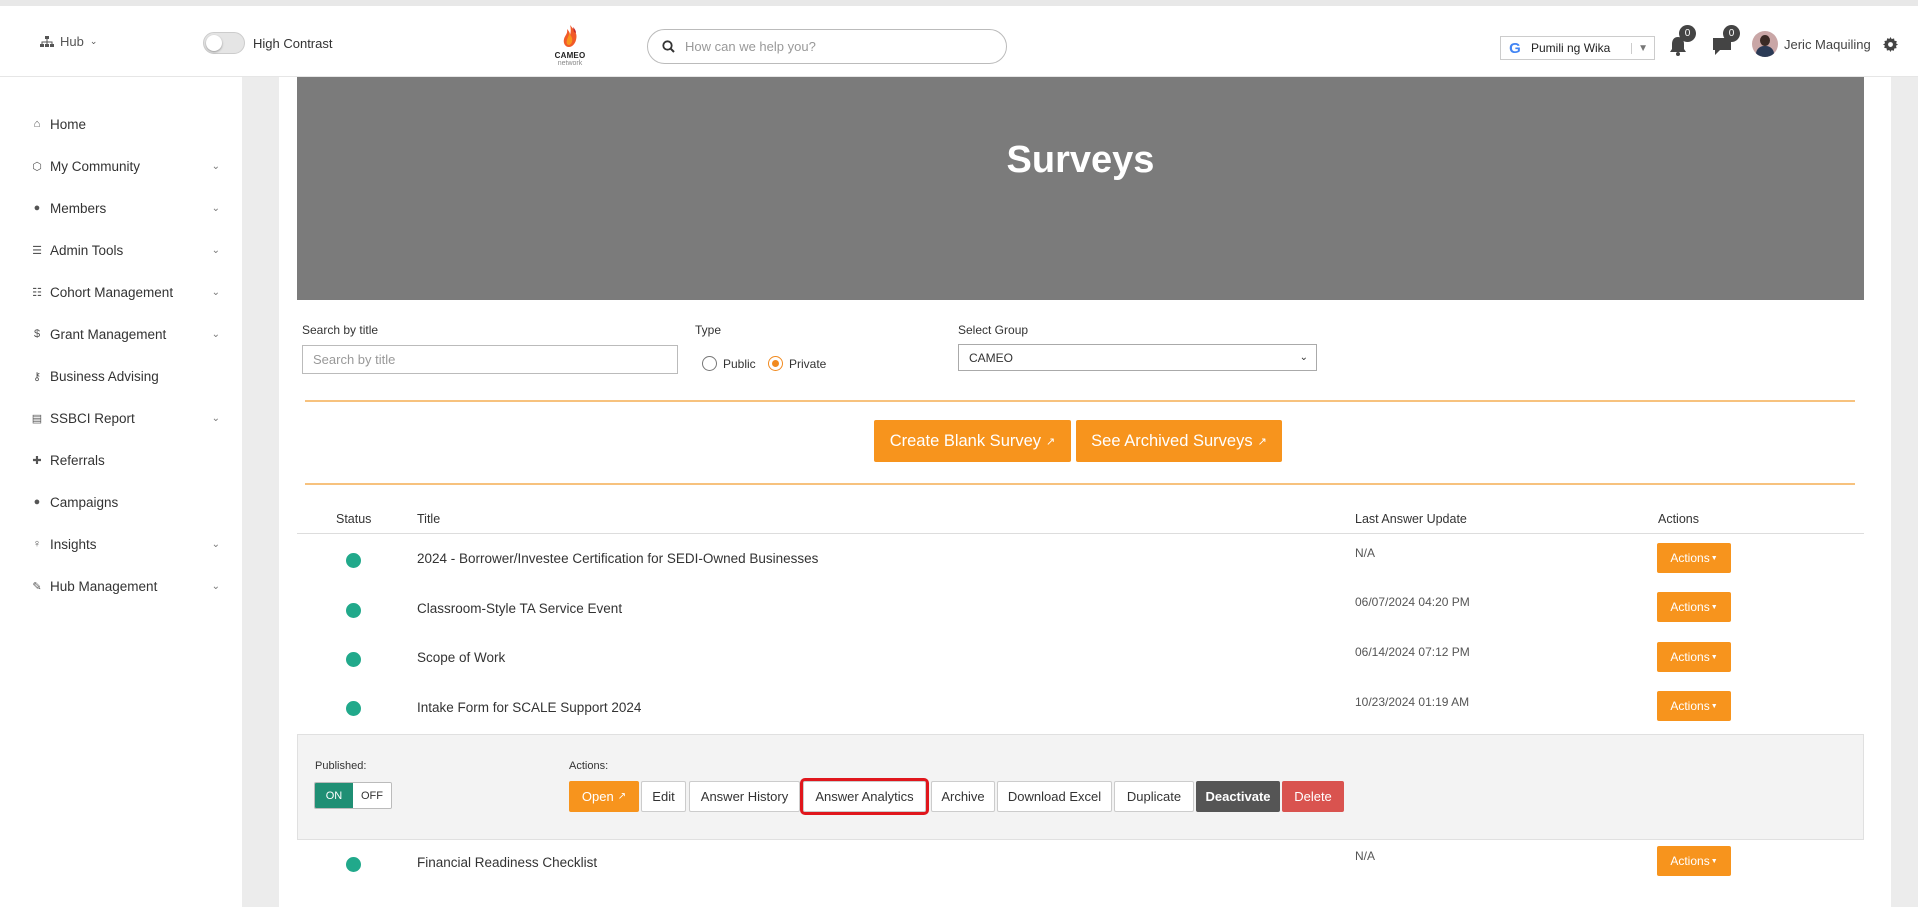 The image size is (1918, 907). What do you see at coordinates (1154, 796) in the screenshot?
I see `duplicate-button: Duplicate` at bounding box center [1154, 796].